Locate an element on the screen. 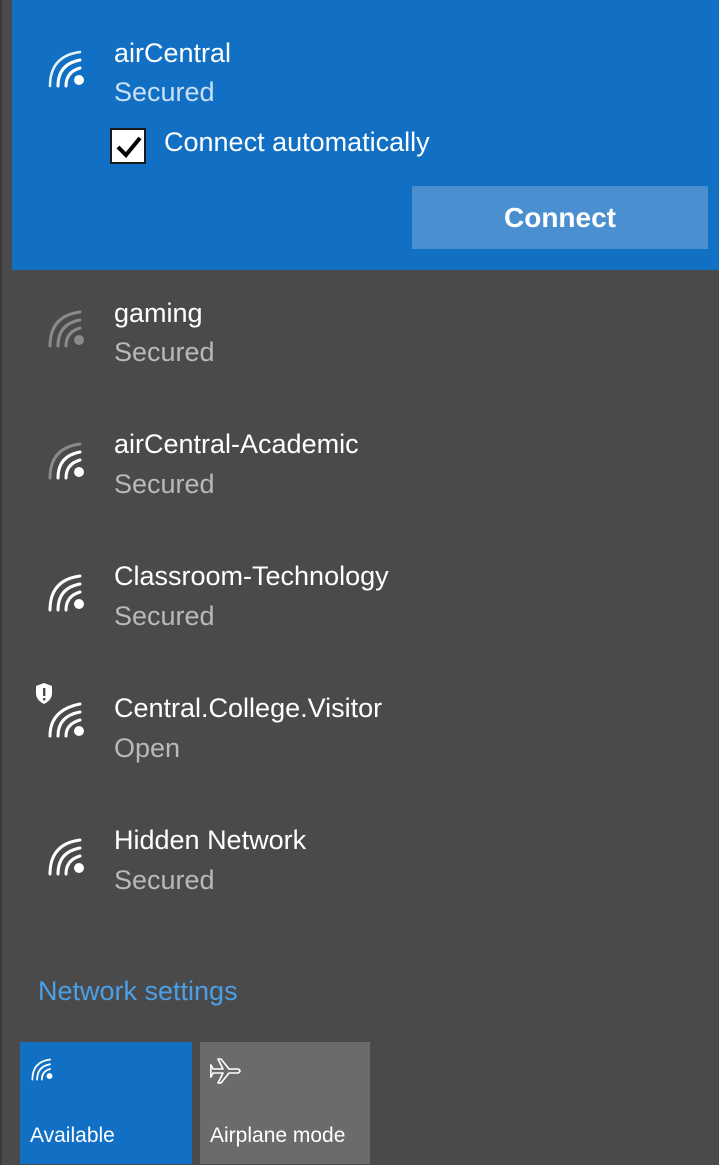 The width and height of the screenshot is (719, 1165). checkmark-icon is located at coordinates (129, 147).